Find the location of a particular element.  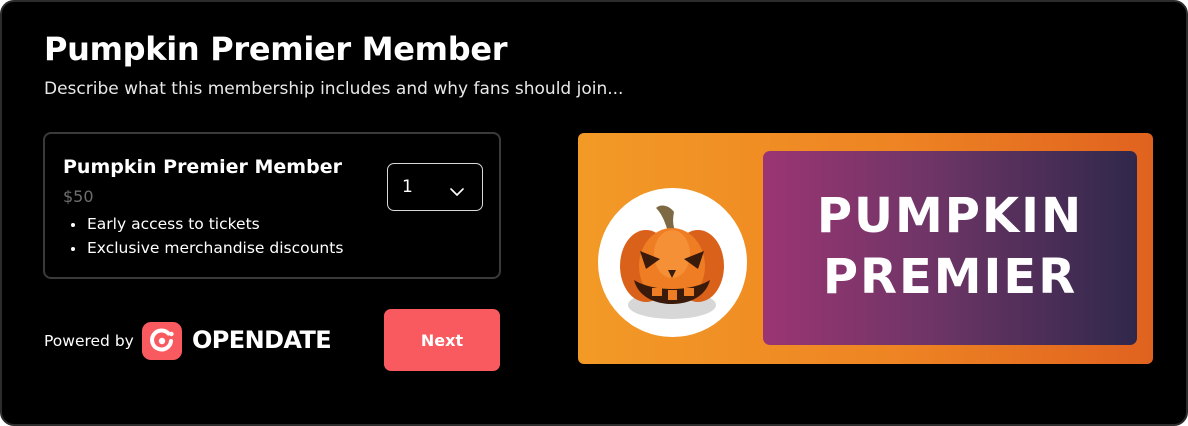

quantity-select: 1 is located at coordinates (435, 187).